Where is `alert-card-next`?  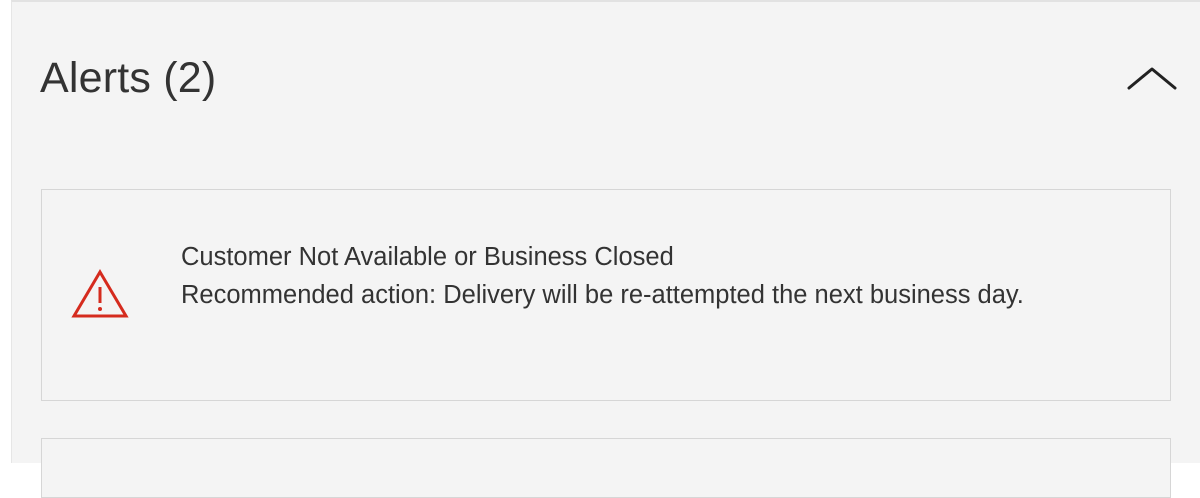 alert-card-next is located at coordinates (606, 468).